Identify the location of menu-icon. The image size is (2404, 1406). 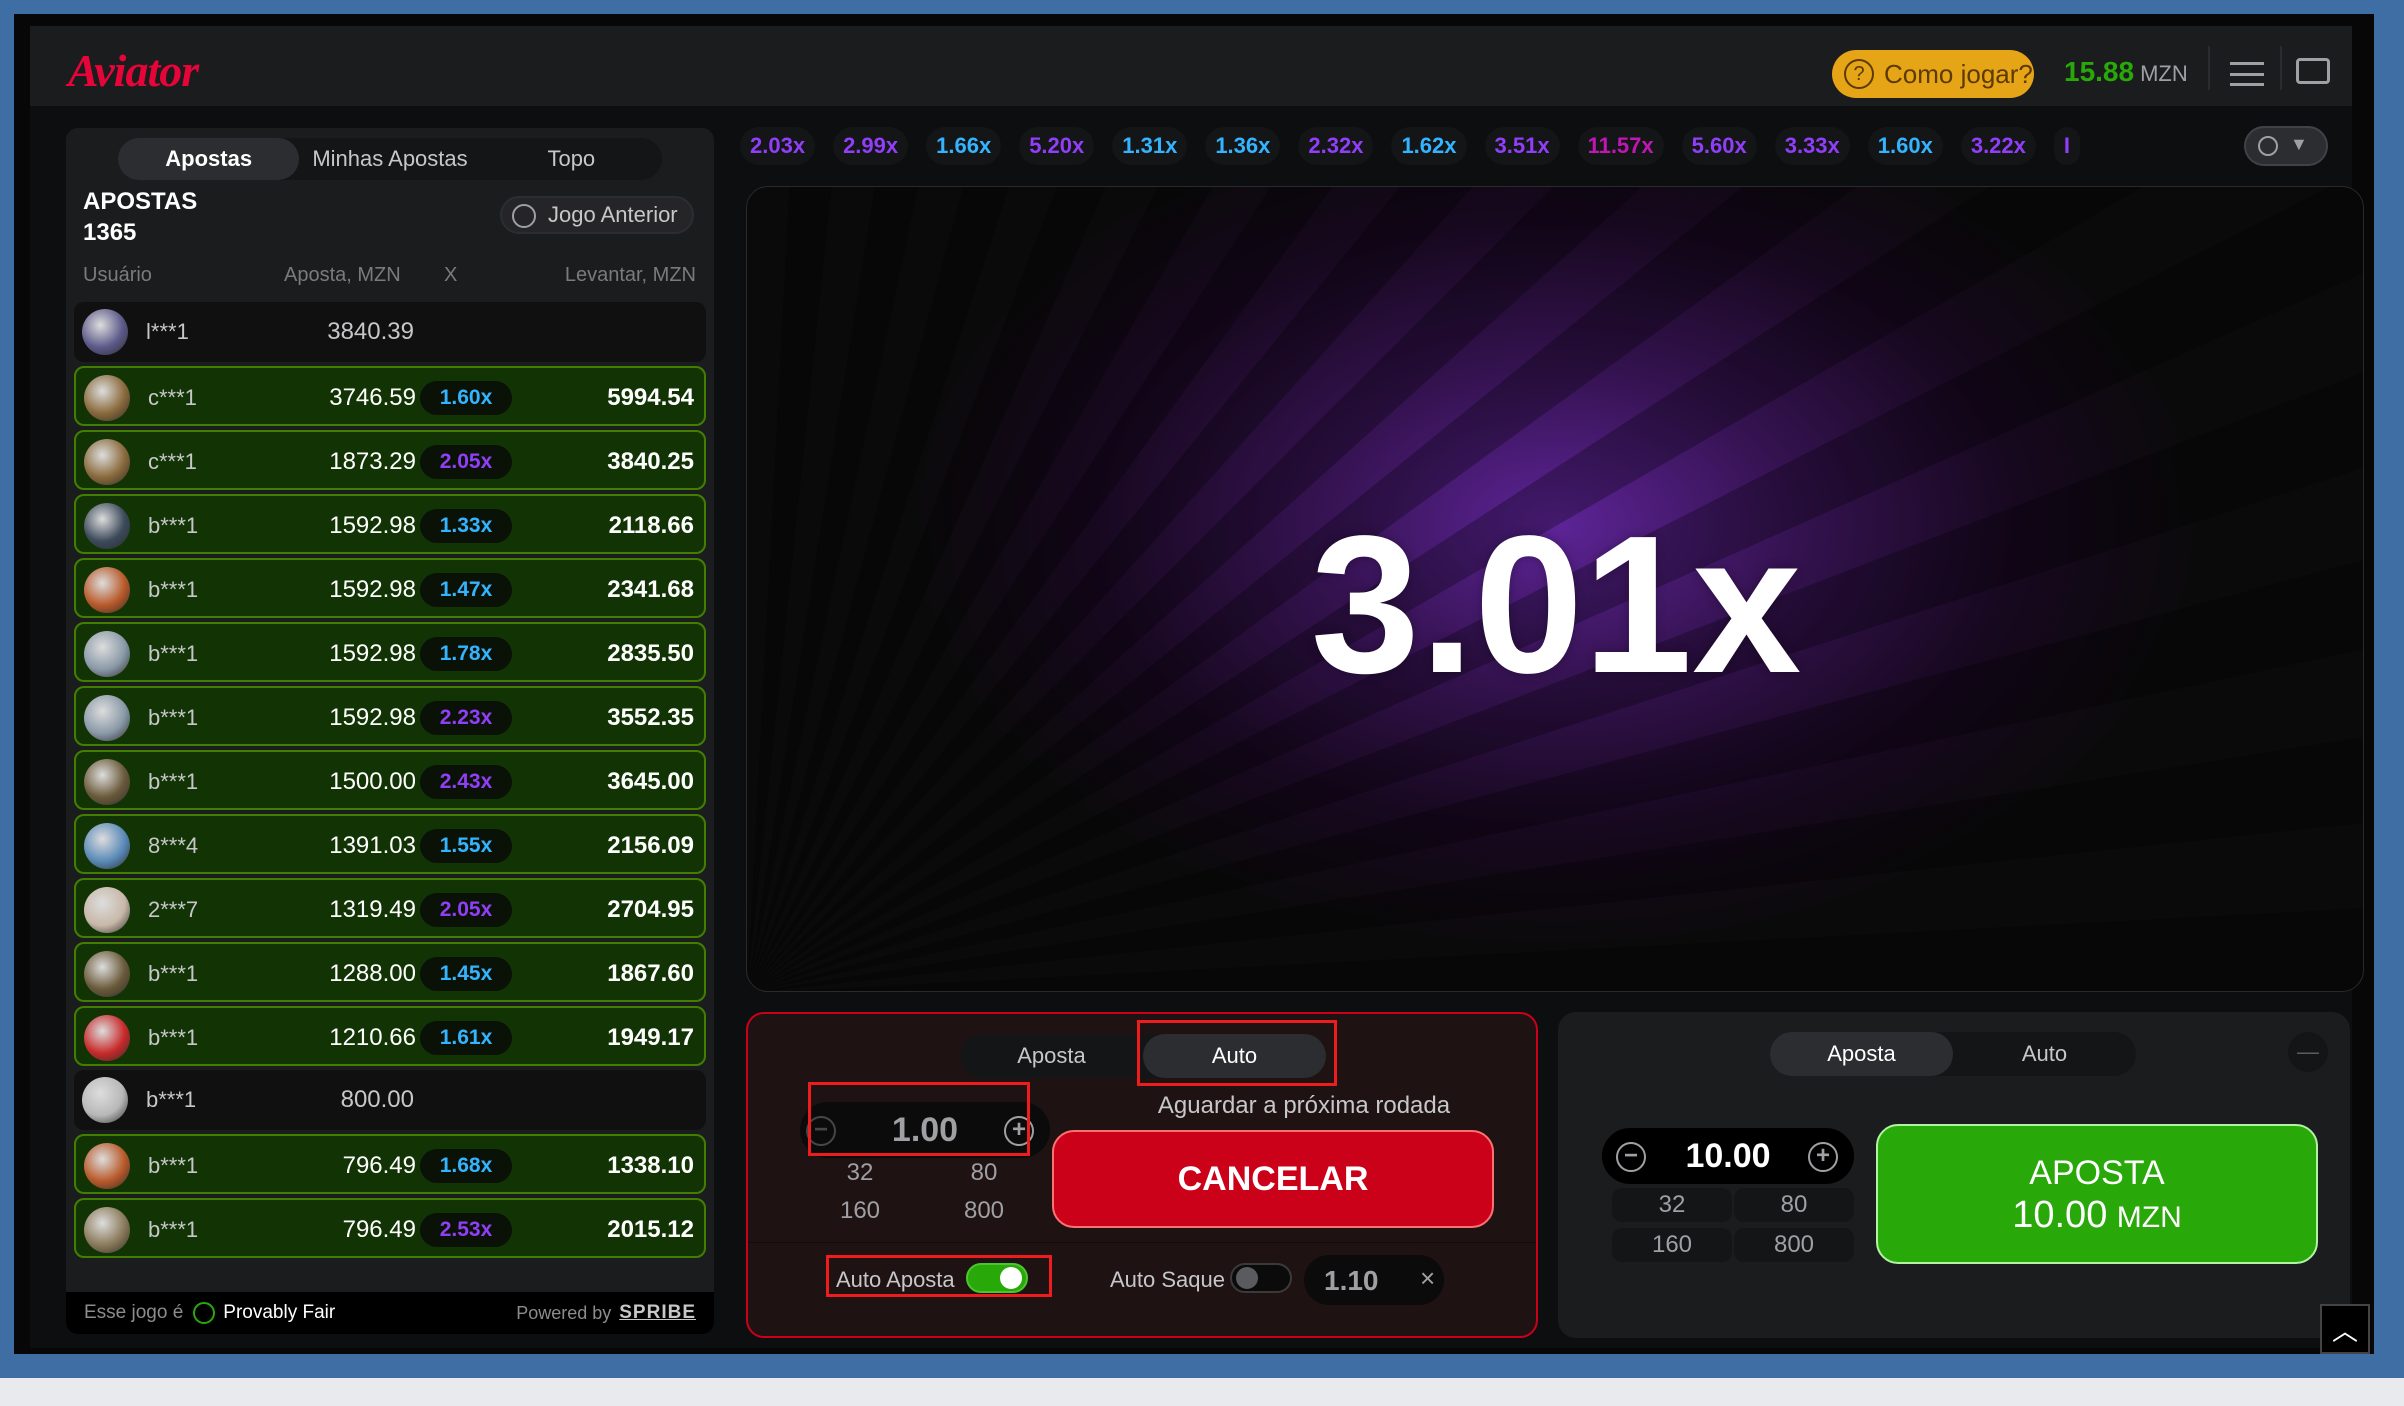
(2247, 74).